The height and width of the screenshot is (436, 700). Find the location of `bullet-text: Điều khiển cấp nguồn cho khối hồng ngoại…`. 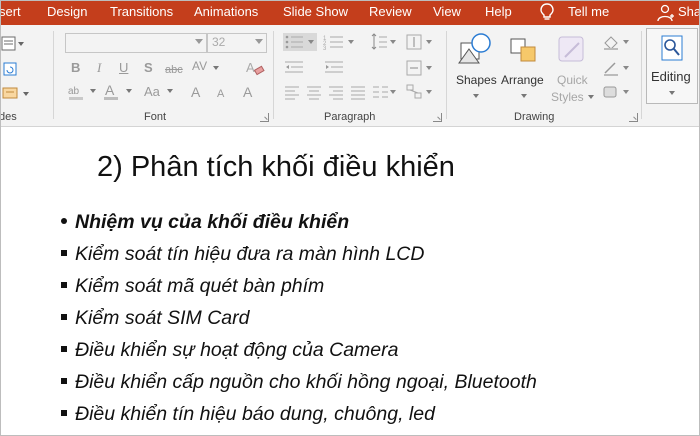

bullet-text: Điều khiển cấp nguồn cho khối hồng ngoại… is located at coordinates (306, 382).